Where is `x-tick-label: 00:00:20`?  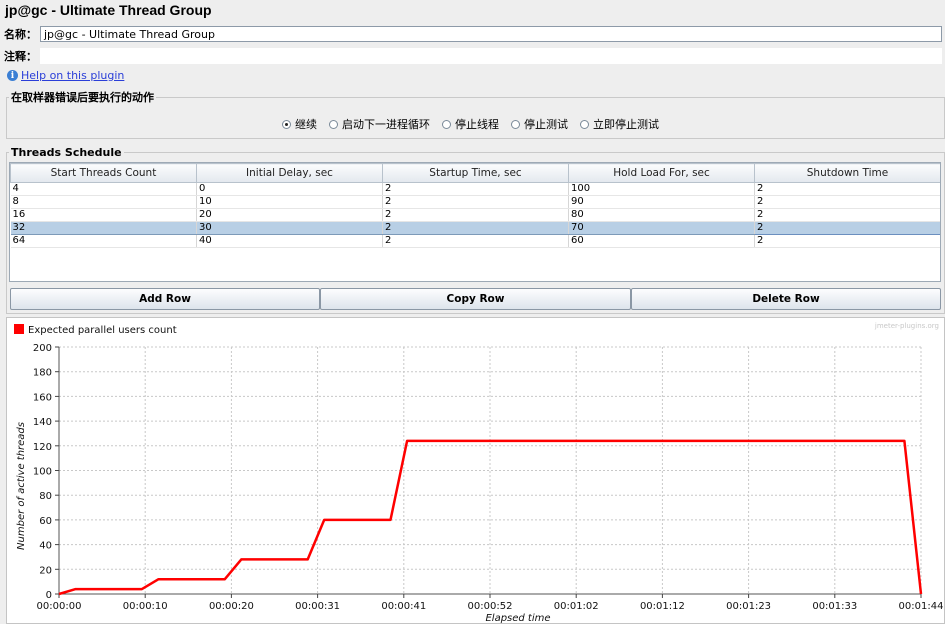 x-tick-label: 00:00:20 is located at coordinates (231, 606).